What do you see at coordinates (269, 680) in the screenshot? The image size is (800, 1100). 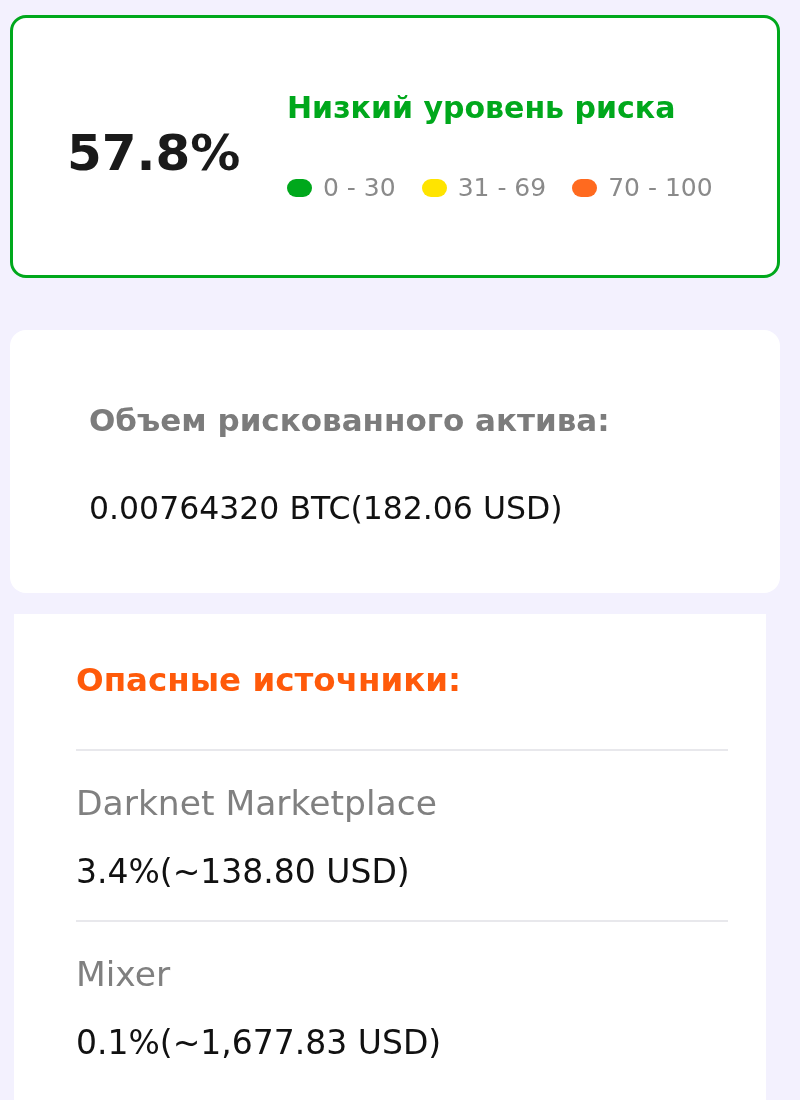 I see `sources-title: Опасные источники:` at bounding box center [269, 680].